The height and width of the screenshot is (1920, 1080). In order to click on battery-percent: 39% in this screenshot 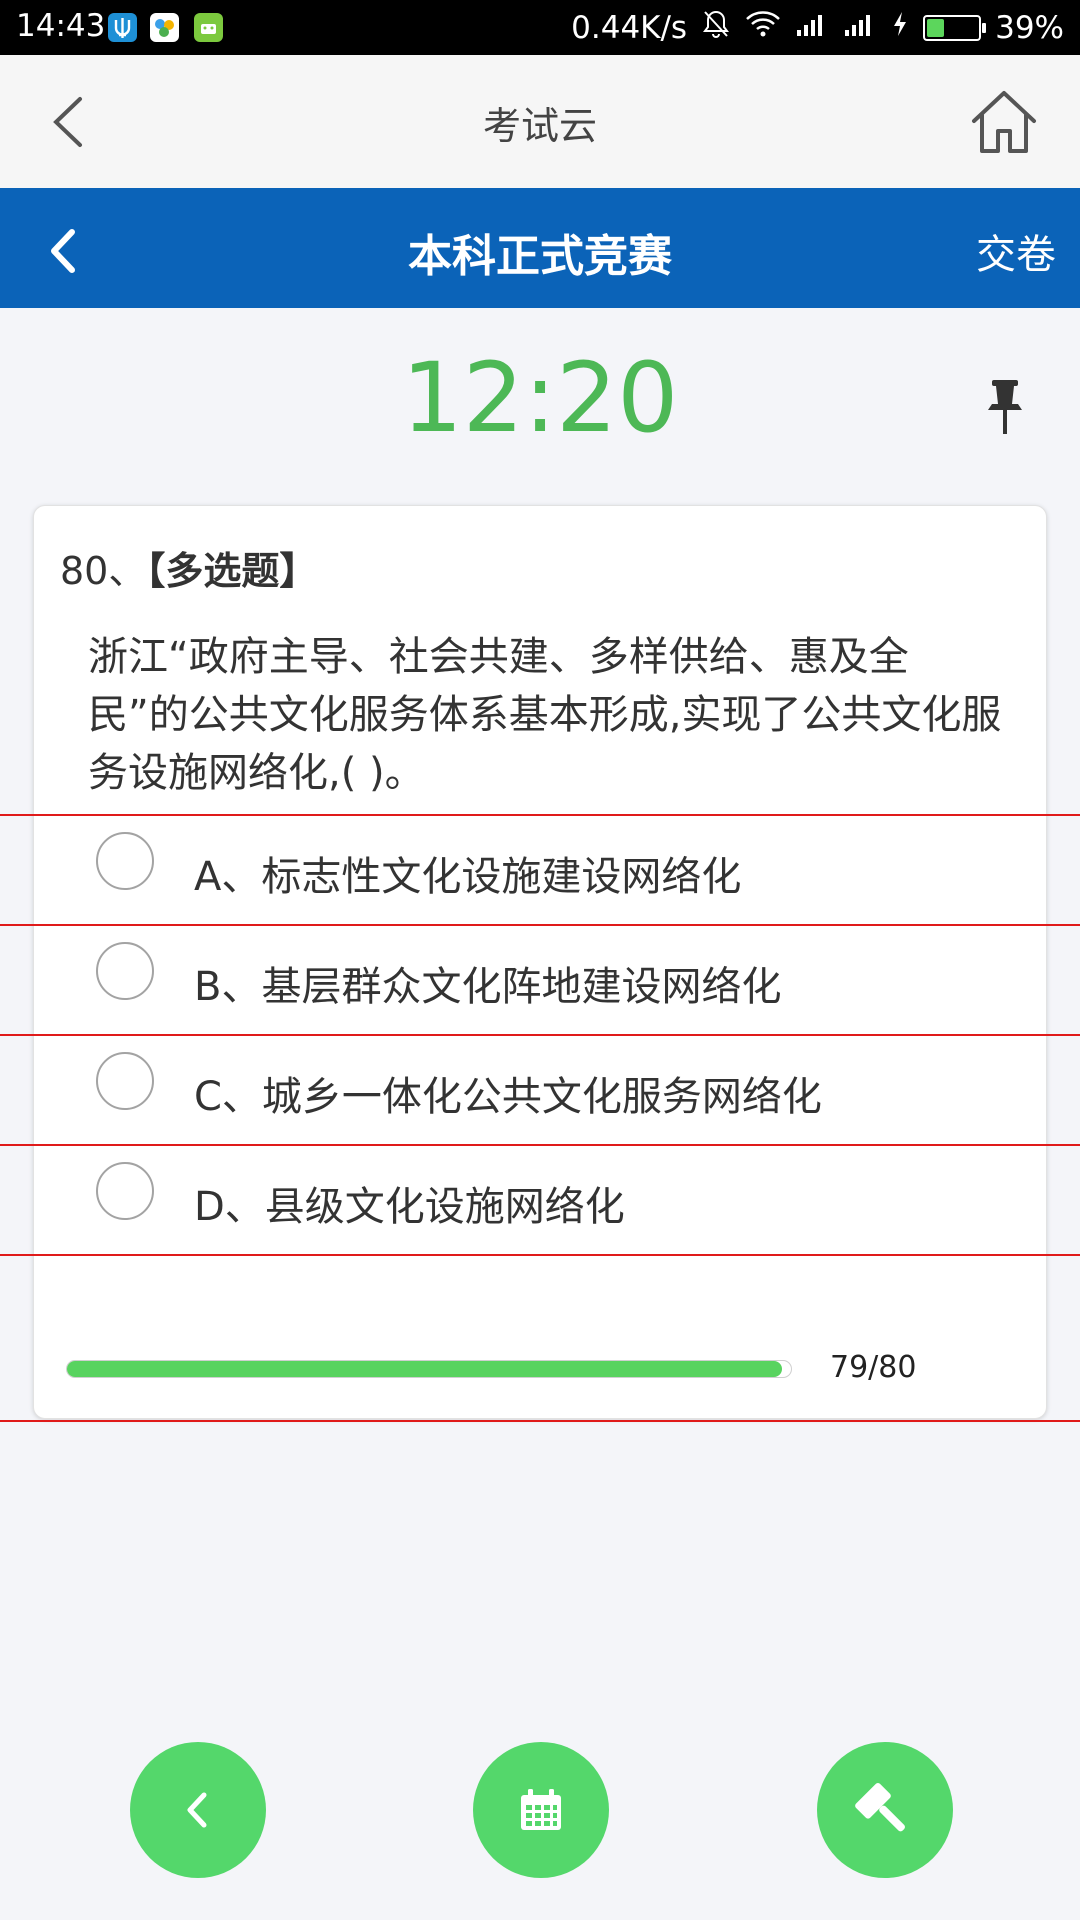, I will do `click(1029, 28)`.